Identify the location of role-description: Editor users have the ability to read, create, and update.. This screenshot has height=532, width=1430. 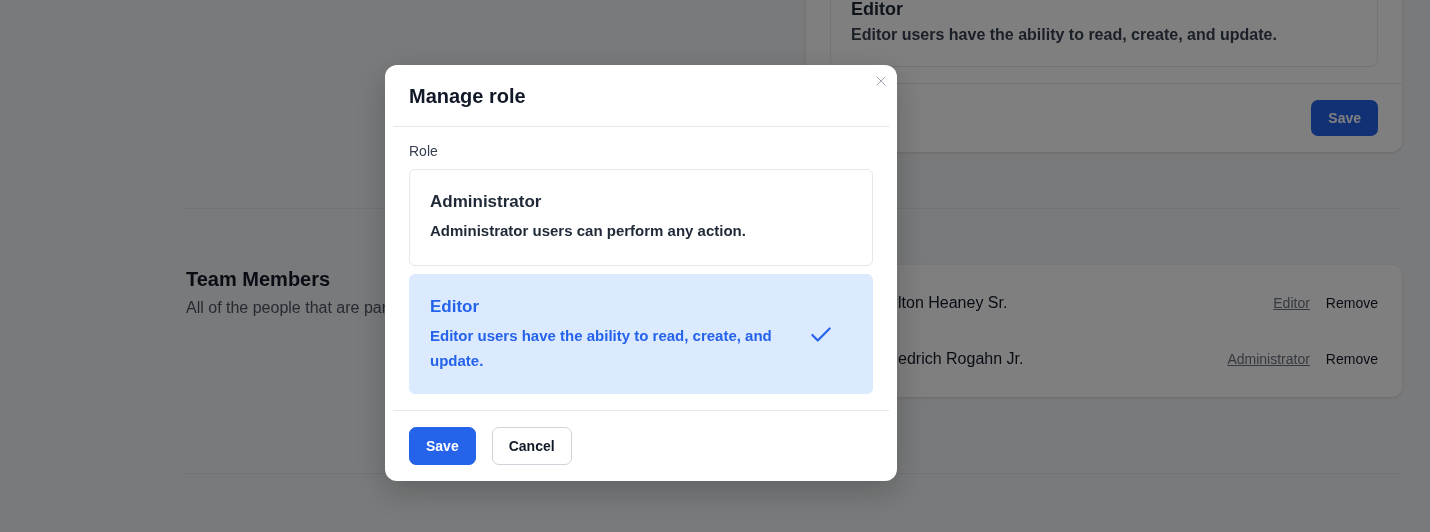
(1064, 35).